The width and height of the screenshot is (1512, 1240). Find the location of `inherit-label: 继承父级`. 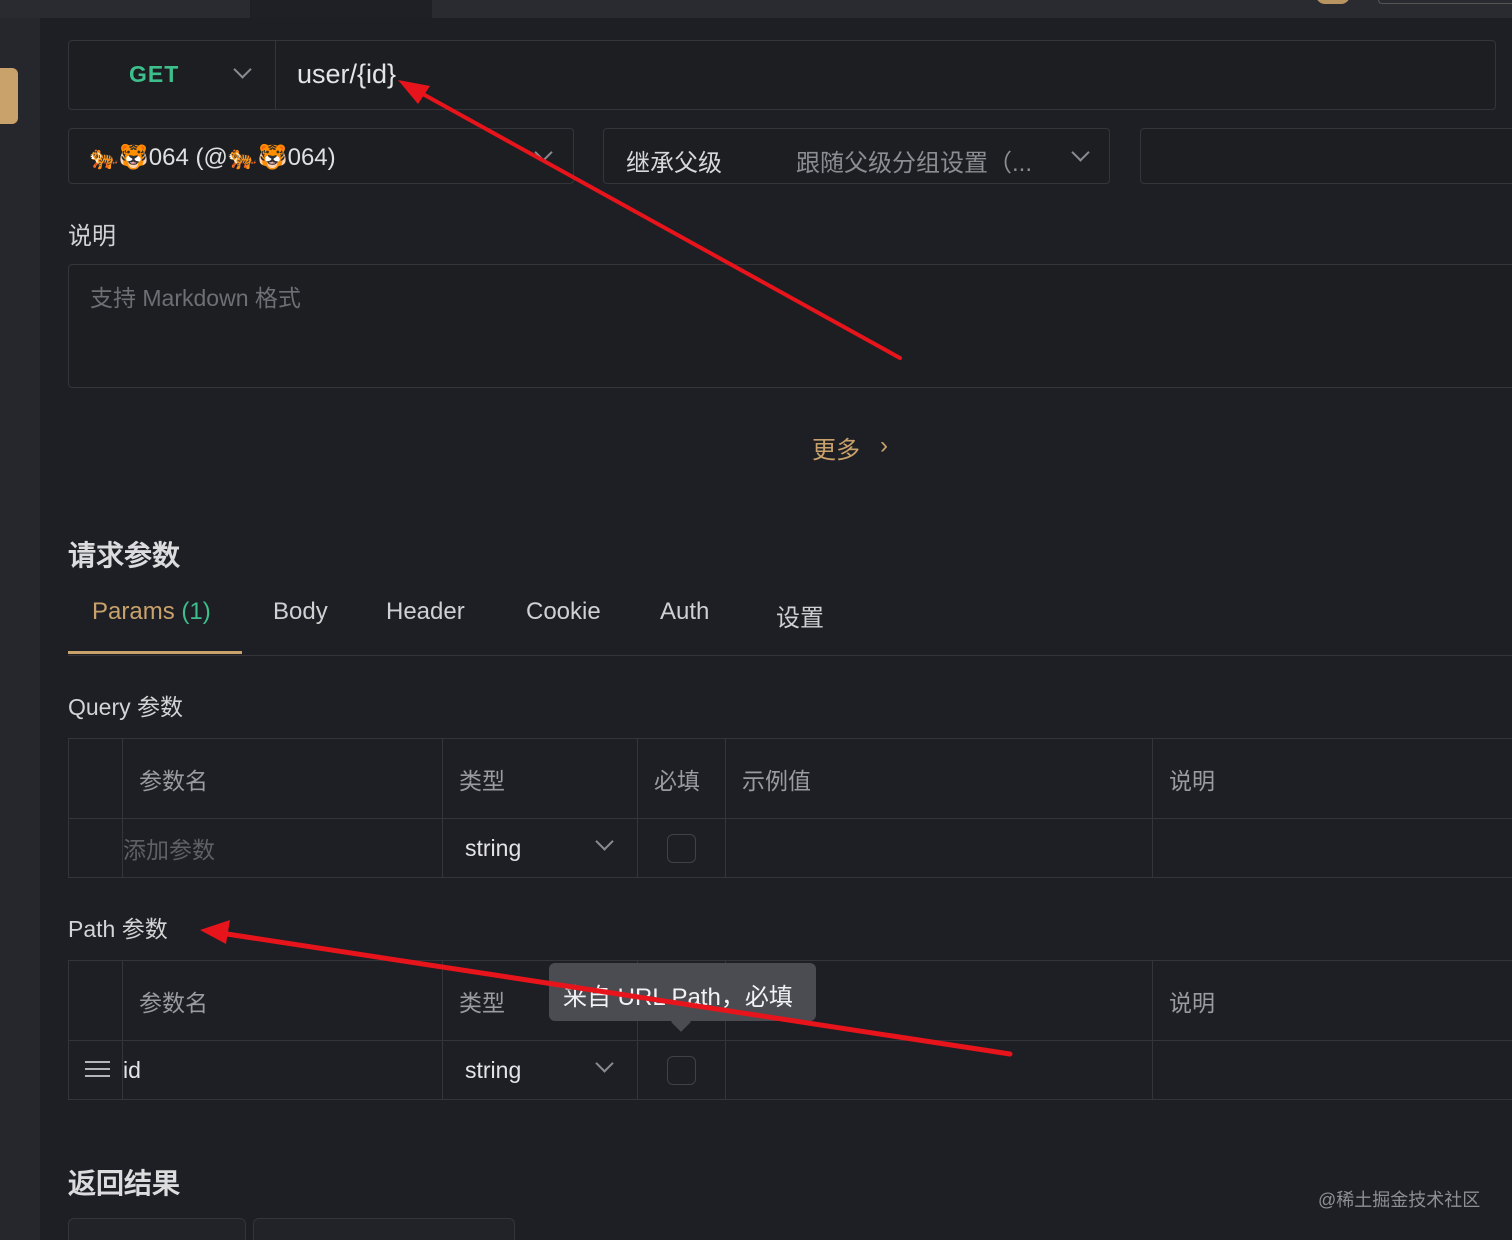

inherit-label: 继承父级 is located at coordinates (674, 163).